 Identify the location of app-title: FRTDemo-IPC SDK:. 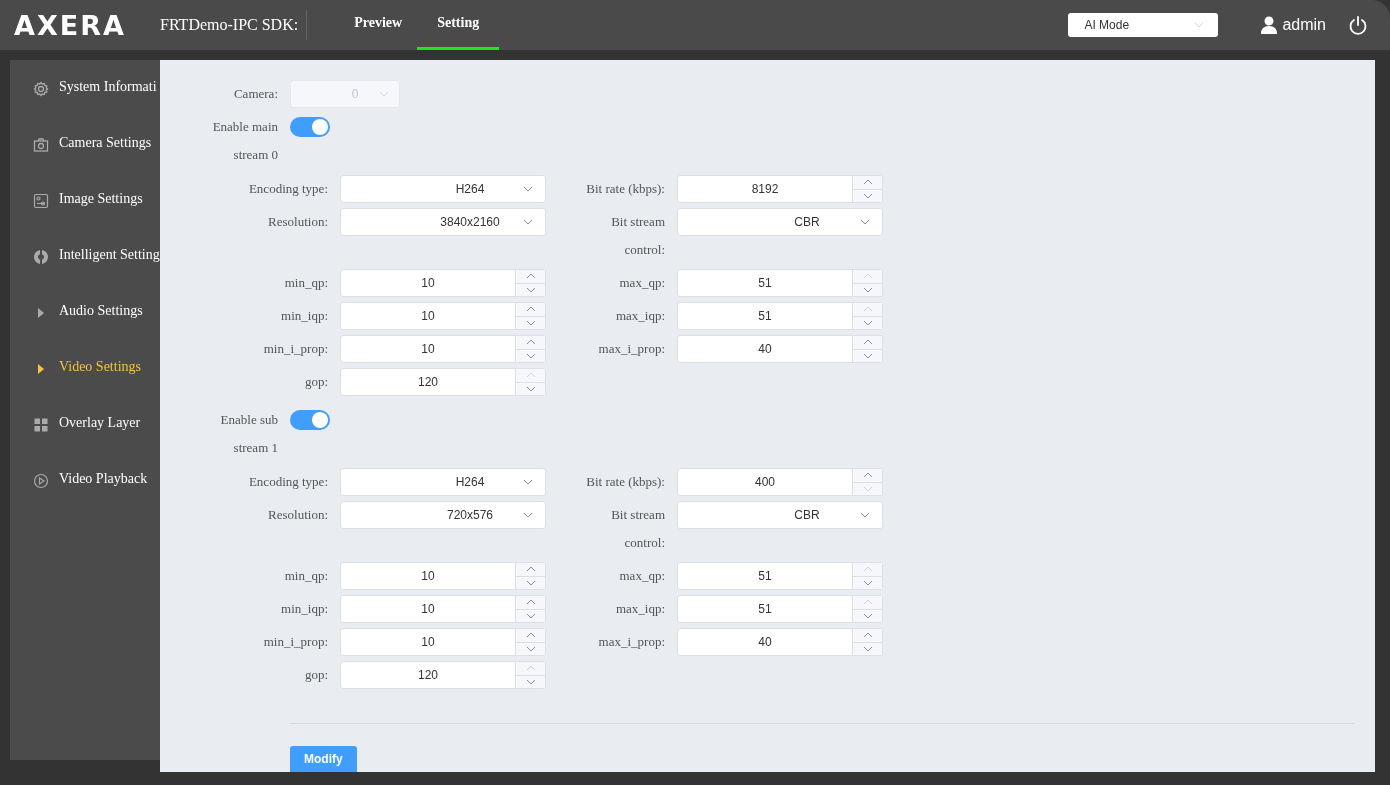
(229, 25).